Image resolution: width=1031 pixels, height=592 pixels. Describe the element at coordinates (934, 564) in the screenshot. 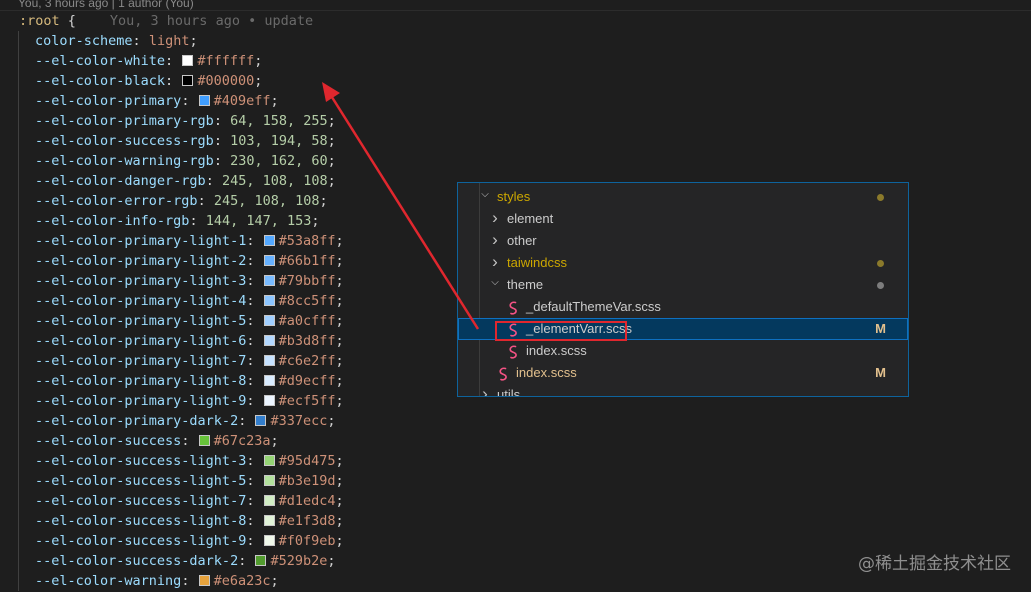

I see `watermark: @稀土掘金技术社区` at that location.